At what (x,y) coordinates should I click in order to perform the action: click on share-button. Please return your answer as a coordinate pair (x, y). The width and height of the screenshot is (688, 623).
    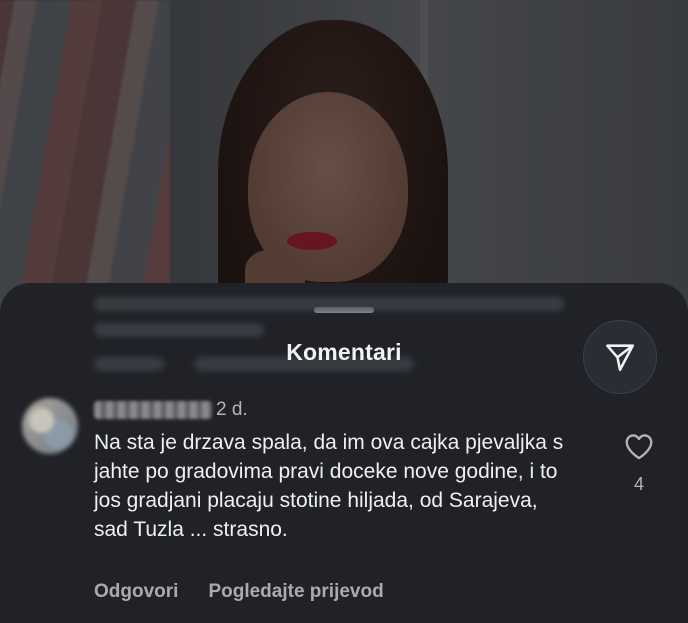
    Looking at the image, I should click on (620, 357).